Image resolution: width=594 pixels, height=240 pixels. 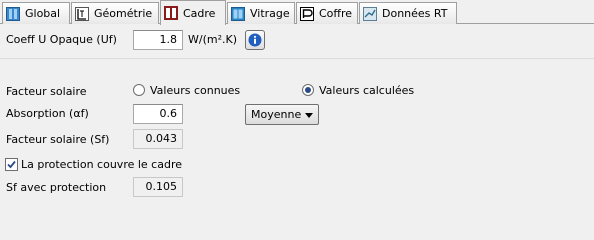 I want to click on dropdown-value: Moyenne, so click(x=276, y=114).